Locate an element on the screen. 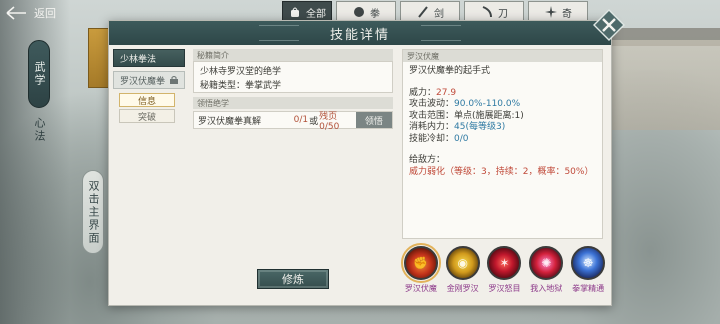  header-deco-left is located at coordinates (279, 33).